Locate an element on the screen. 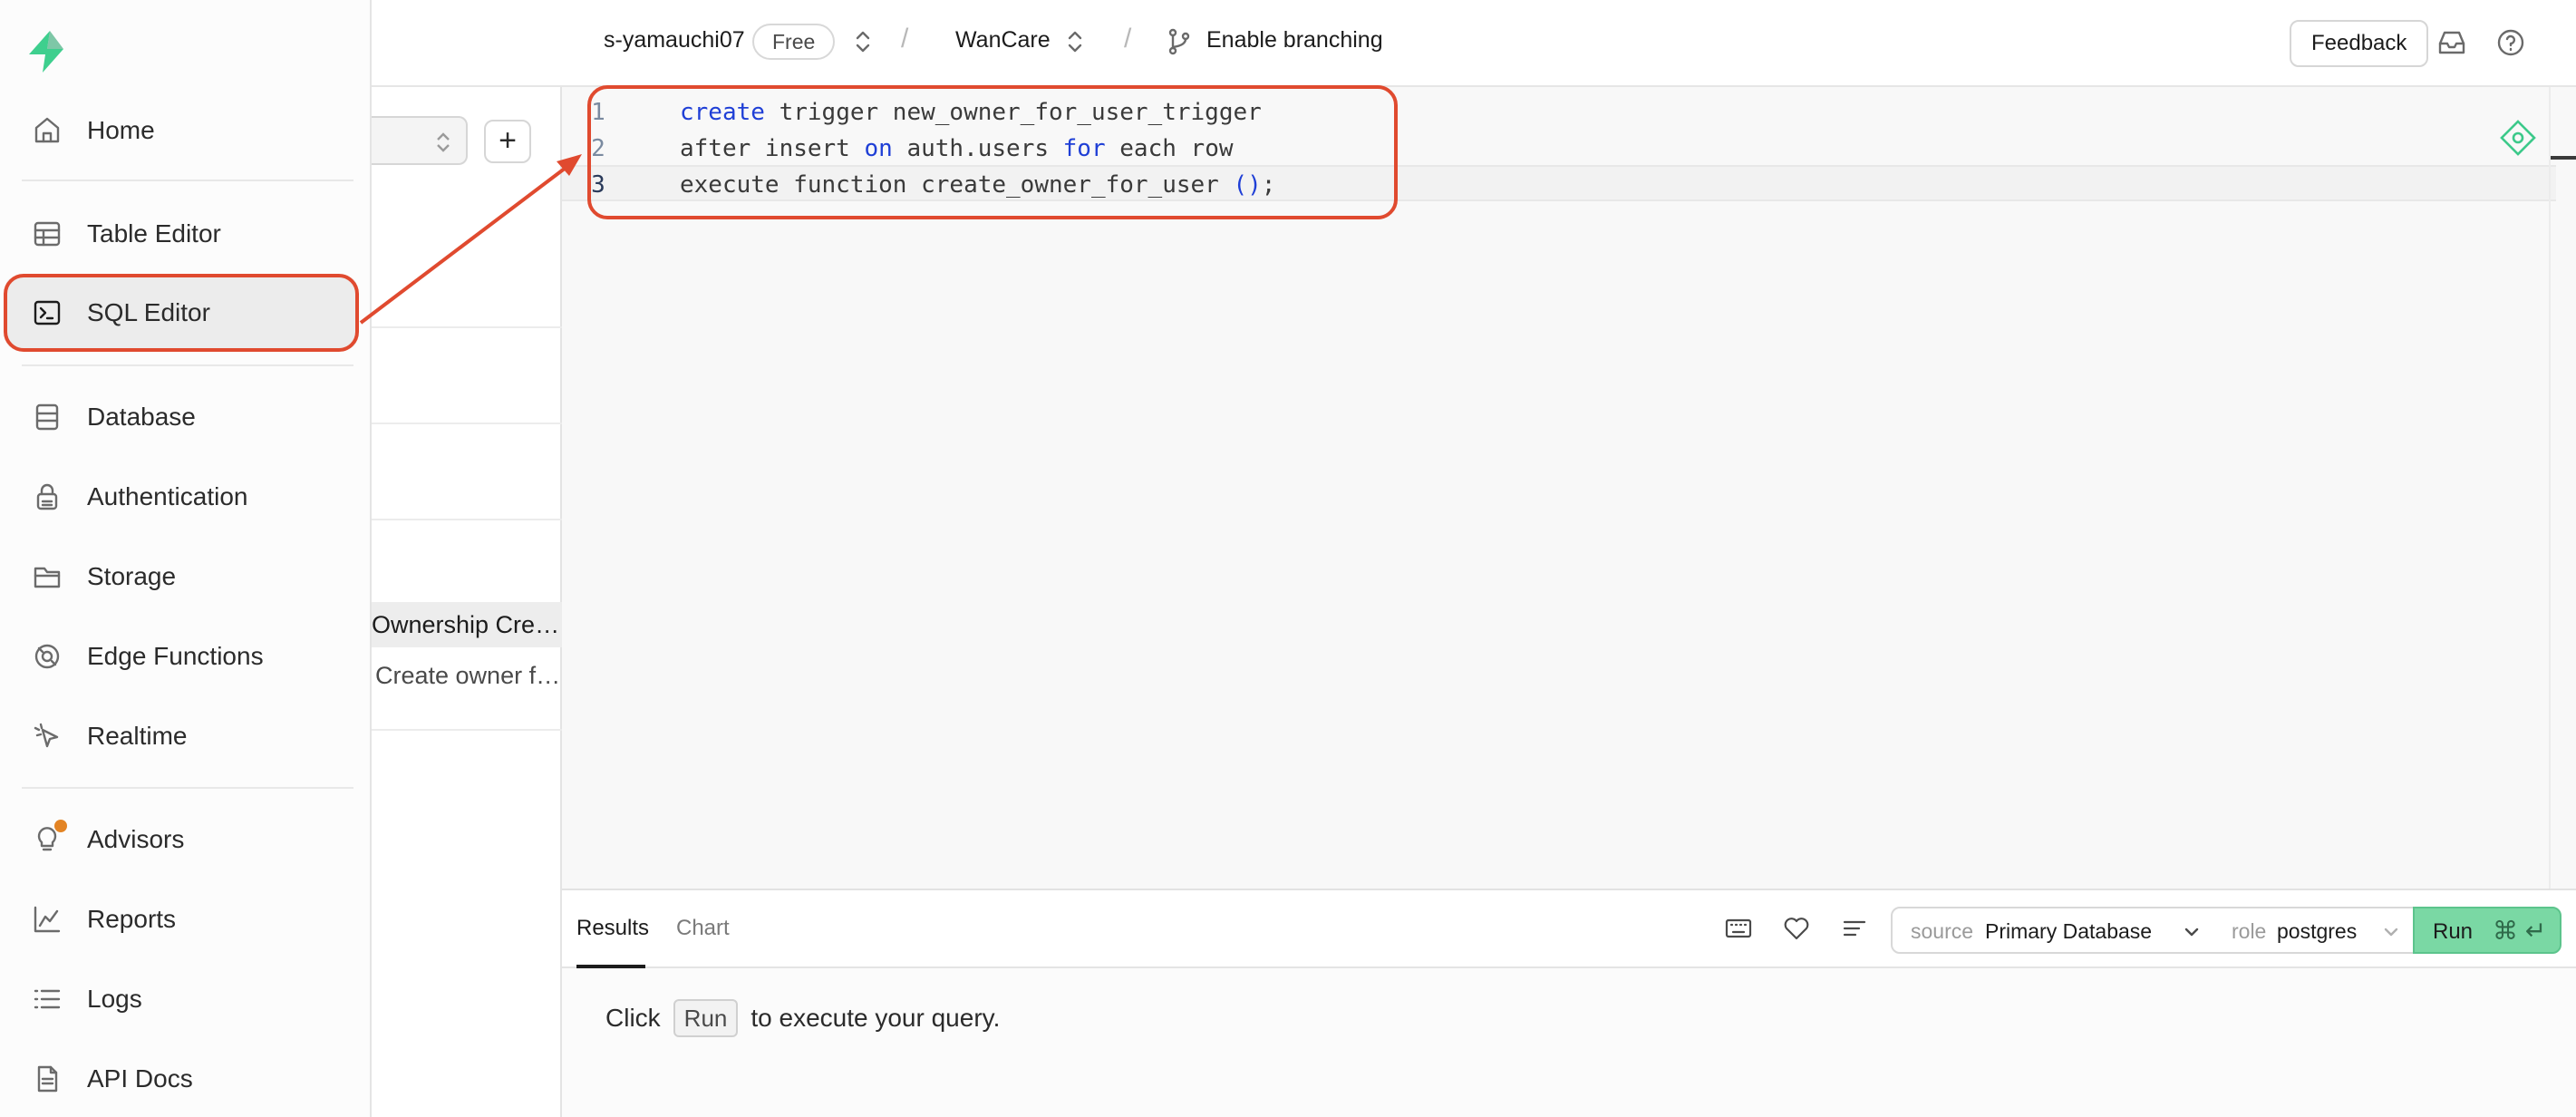 This screenshot has height=1117, width=2576. sidebar-item-authentication: Authentication is located at coordinates (181, 497).